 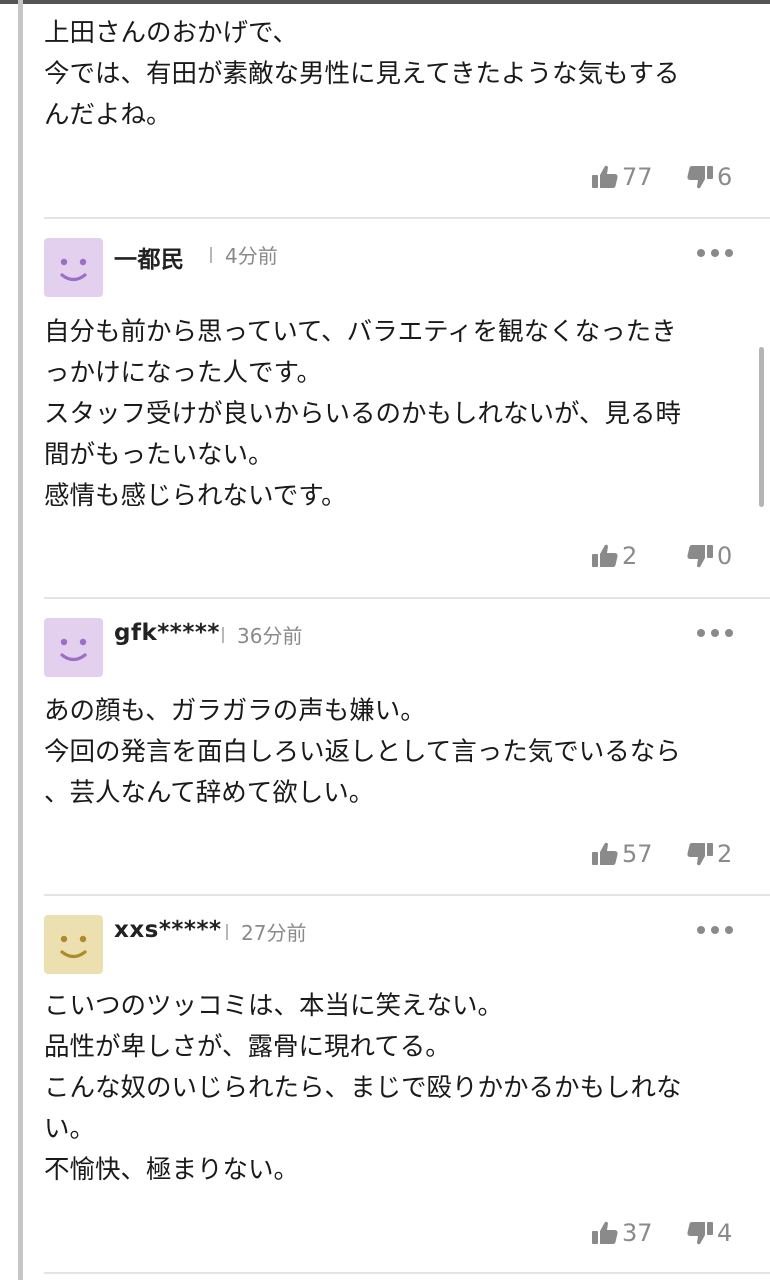 What do you see at coordinates (70, 1129) in the screenshot?
I see `comment-line: い。` at bounding box center [70, 1129].